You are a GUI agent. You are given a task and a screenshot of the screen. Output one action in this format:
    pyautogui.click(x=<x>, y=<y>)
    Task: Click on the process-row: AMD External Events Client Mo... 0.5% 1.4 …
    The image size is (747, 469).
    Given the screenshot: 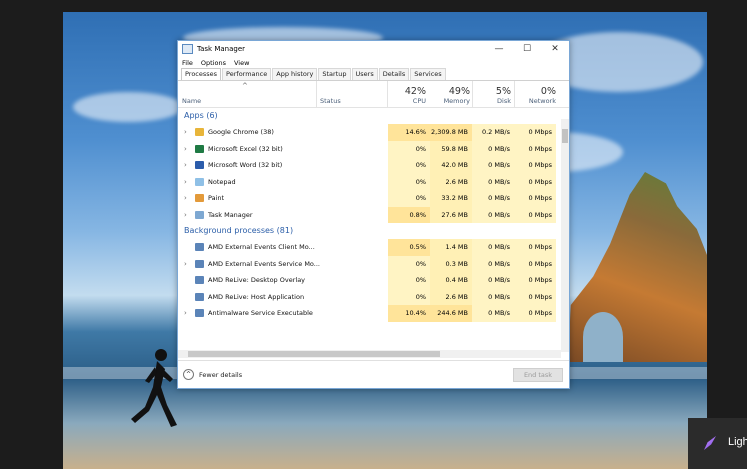 What is the action you would take?
    pyautogui.click(x=373, y=247)
    